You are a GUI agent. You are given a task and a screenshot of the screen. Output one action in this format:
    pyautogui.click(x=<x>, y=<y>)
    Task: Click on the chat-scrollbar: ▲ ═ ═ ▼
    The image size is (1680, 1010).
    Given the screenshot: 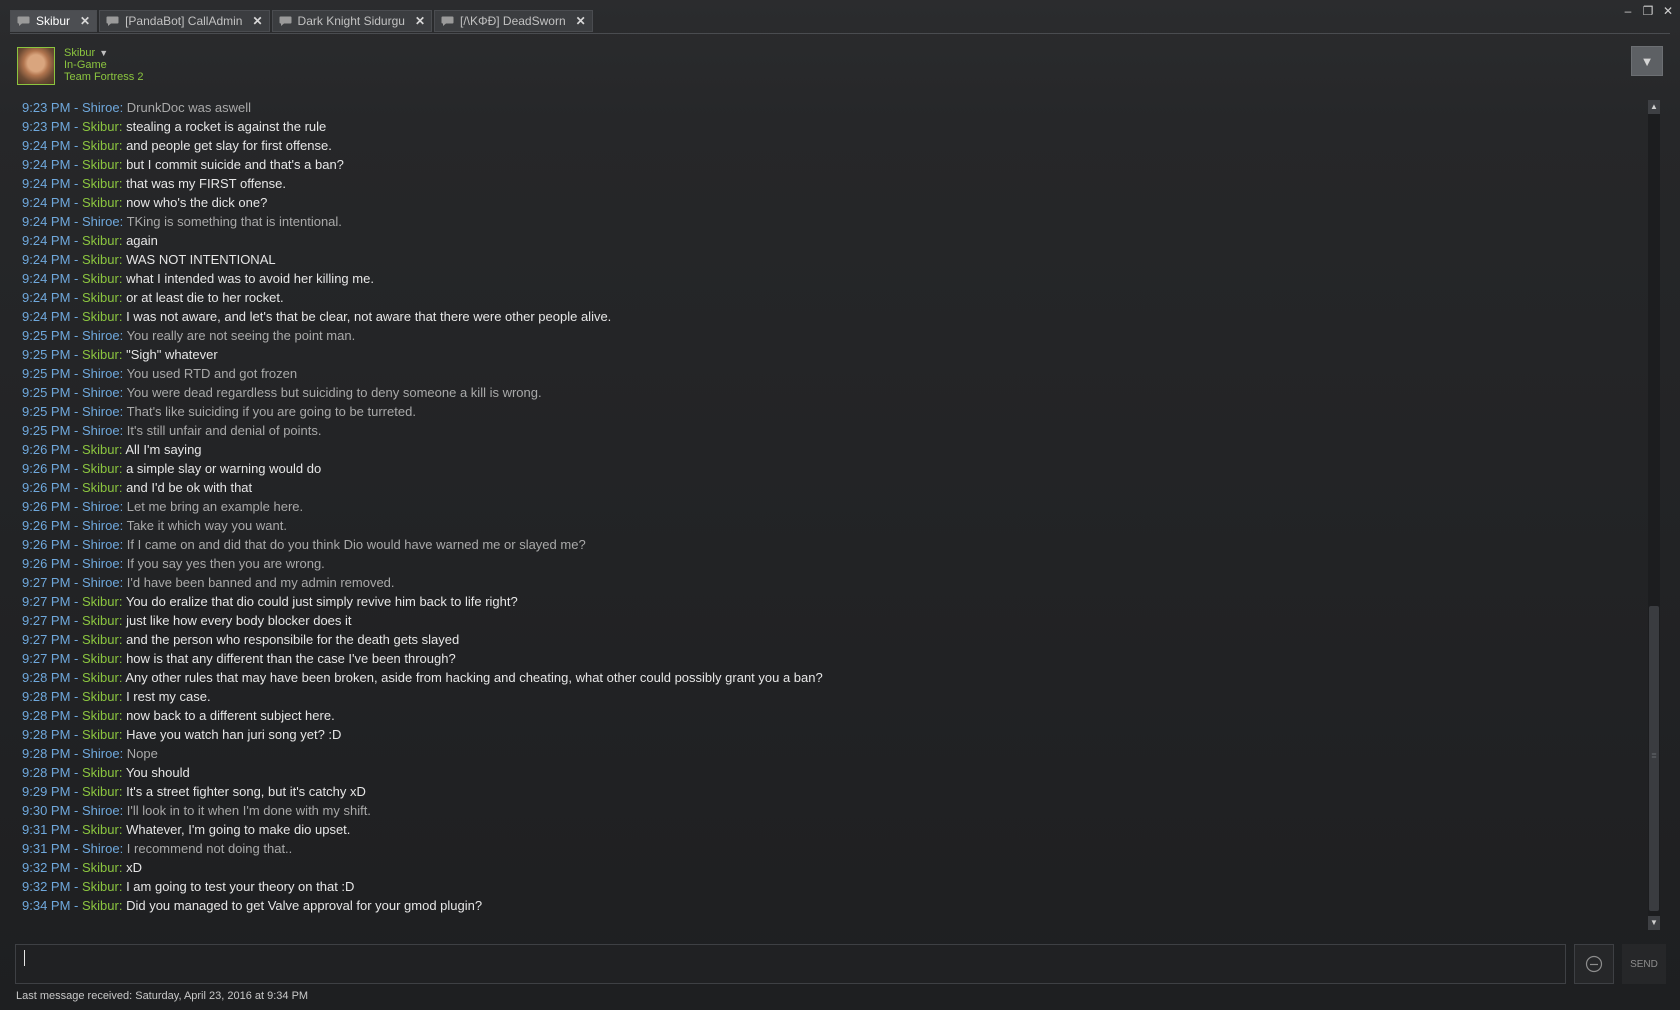 What is the action you would take?
    pyautogui.click(x=1654, y=515)
    